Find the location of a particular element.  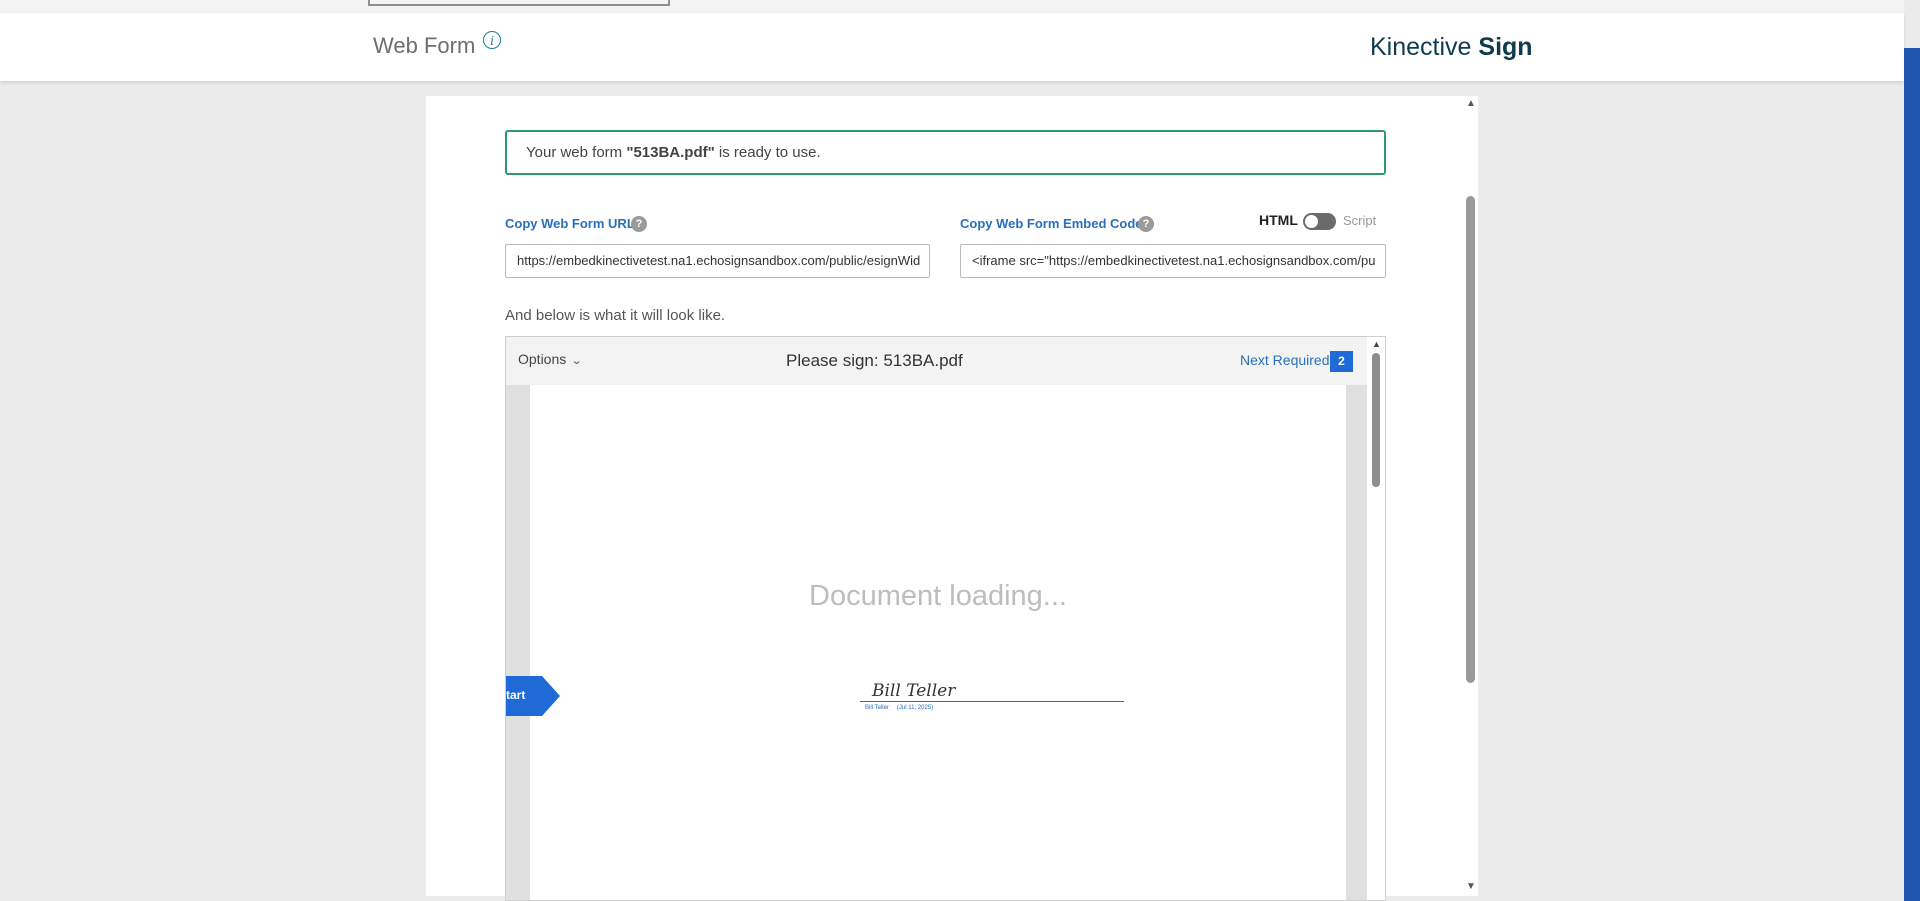

panel-scrollbar-thumb is located at coordinates (1470, 439).